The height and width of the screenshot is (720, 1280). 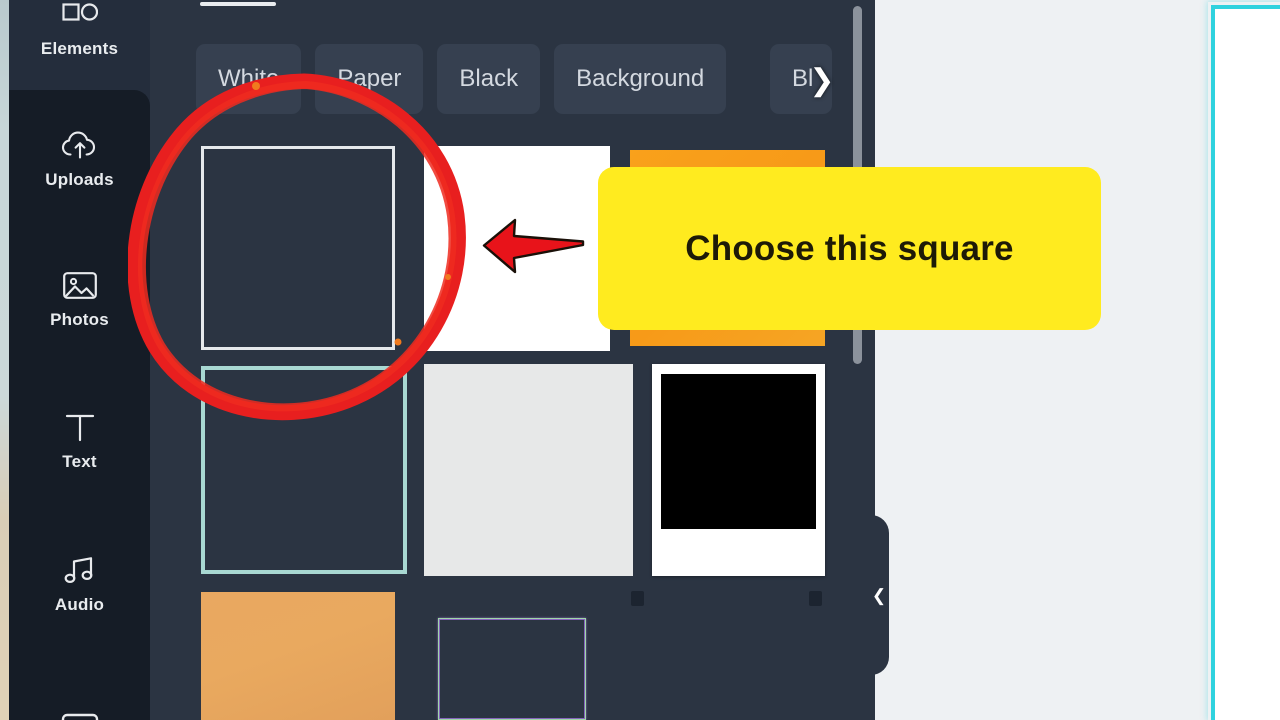 What do you see at coordinates (80, 570) in the screenshot?
I see `music-note-icon` at bounding box center [80, 570].